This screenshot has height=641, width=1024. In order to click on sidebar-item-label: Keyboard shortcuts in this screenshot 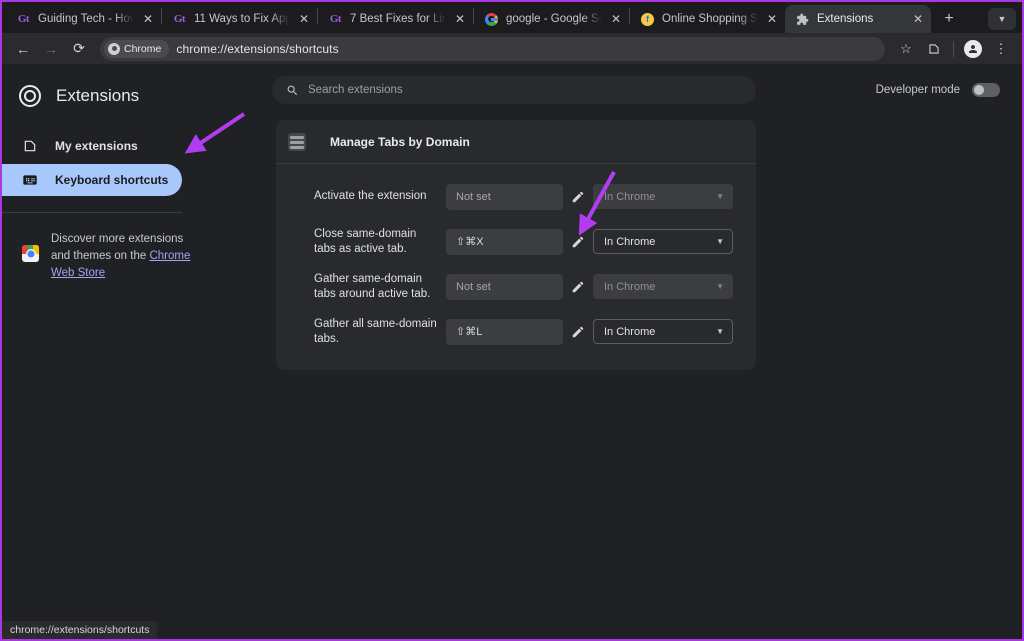, I will do `click(112, 180)`.